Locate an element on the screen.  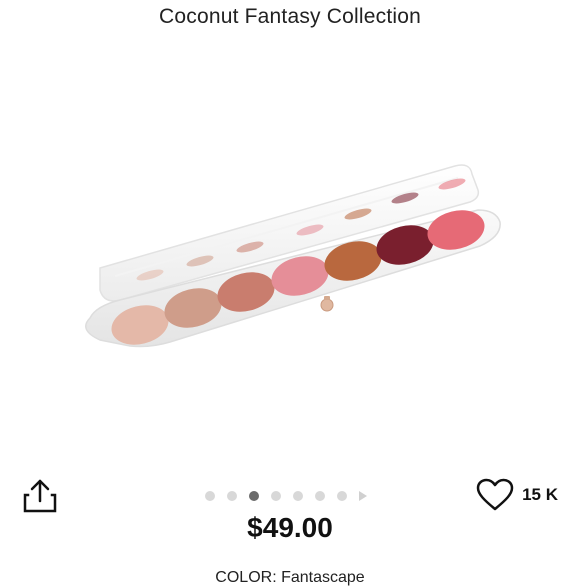
product-brand-title is located at coordinates (290, 1).